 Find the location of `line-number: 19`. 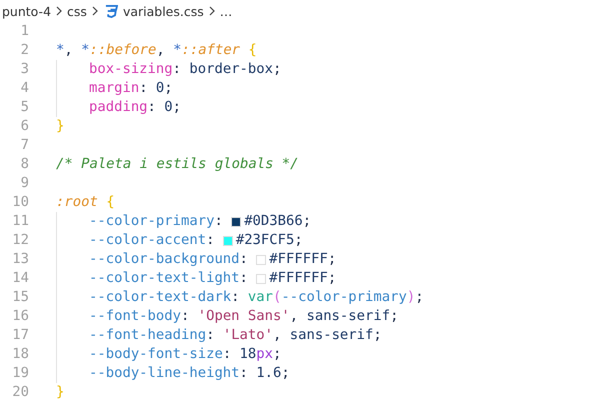

line-number: 19 is located at coordinates (20, 373).